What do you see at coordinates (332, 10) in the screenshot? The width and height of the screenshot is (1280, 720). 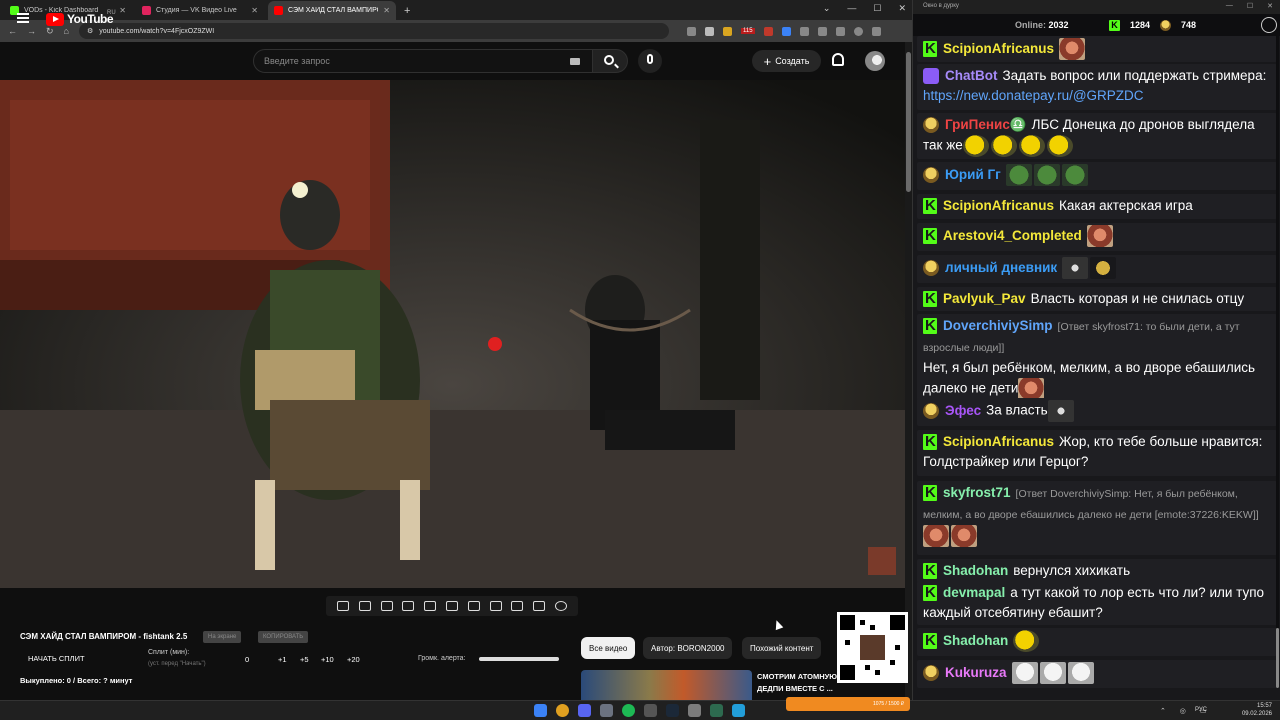 I see `tab-youtube-video: СЭМ ХАЙД СТАЛ ВАМПИРОМ ✕` at bounding box center [332, 10].